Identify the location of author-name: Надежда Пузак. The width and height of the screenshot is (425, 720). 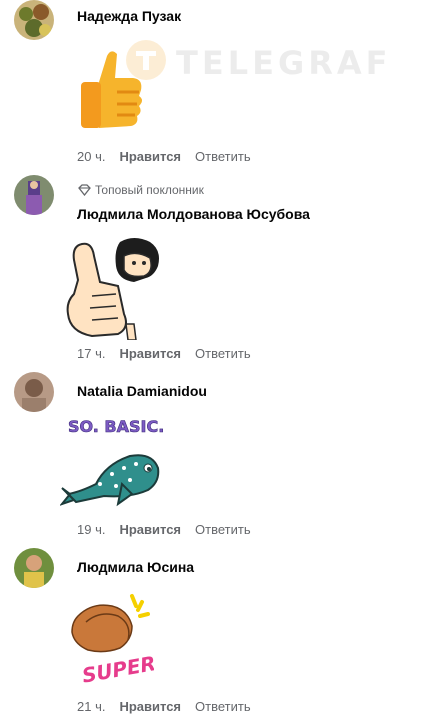
(129, 16).